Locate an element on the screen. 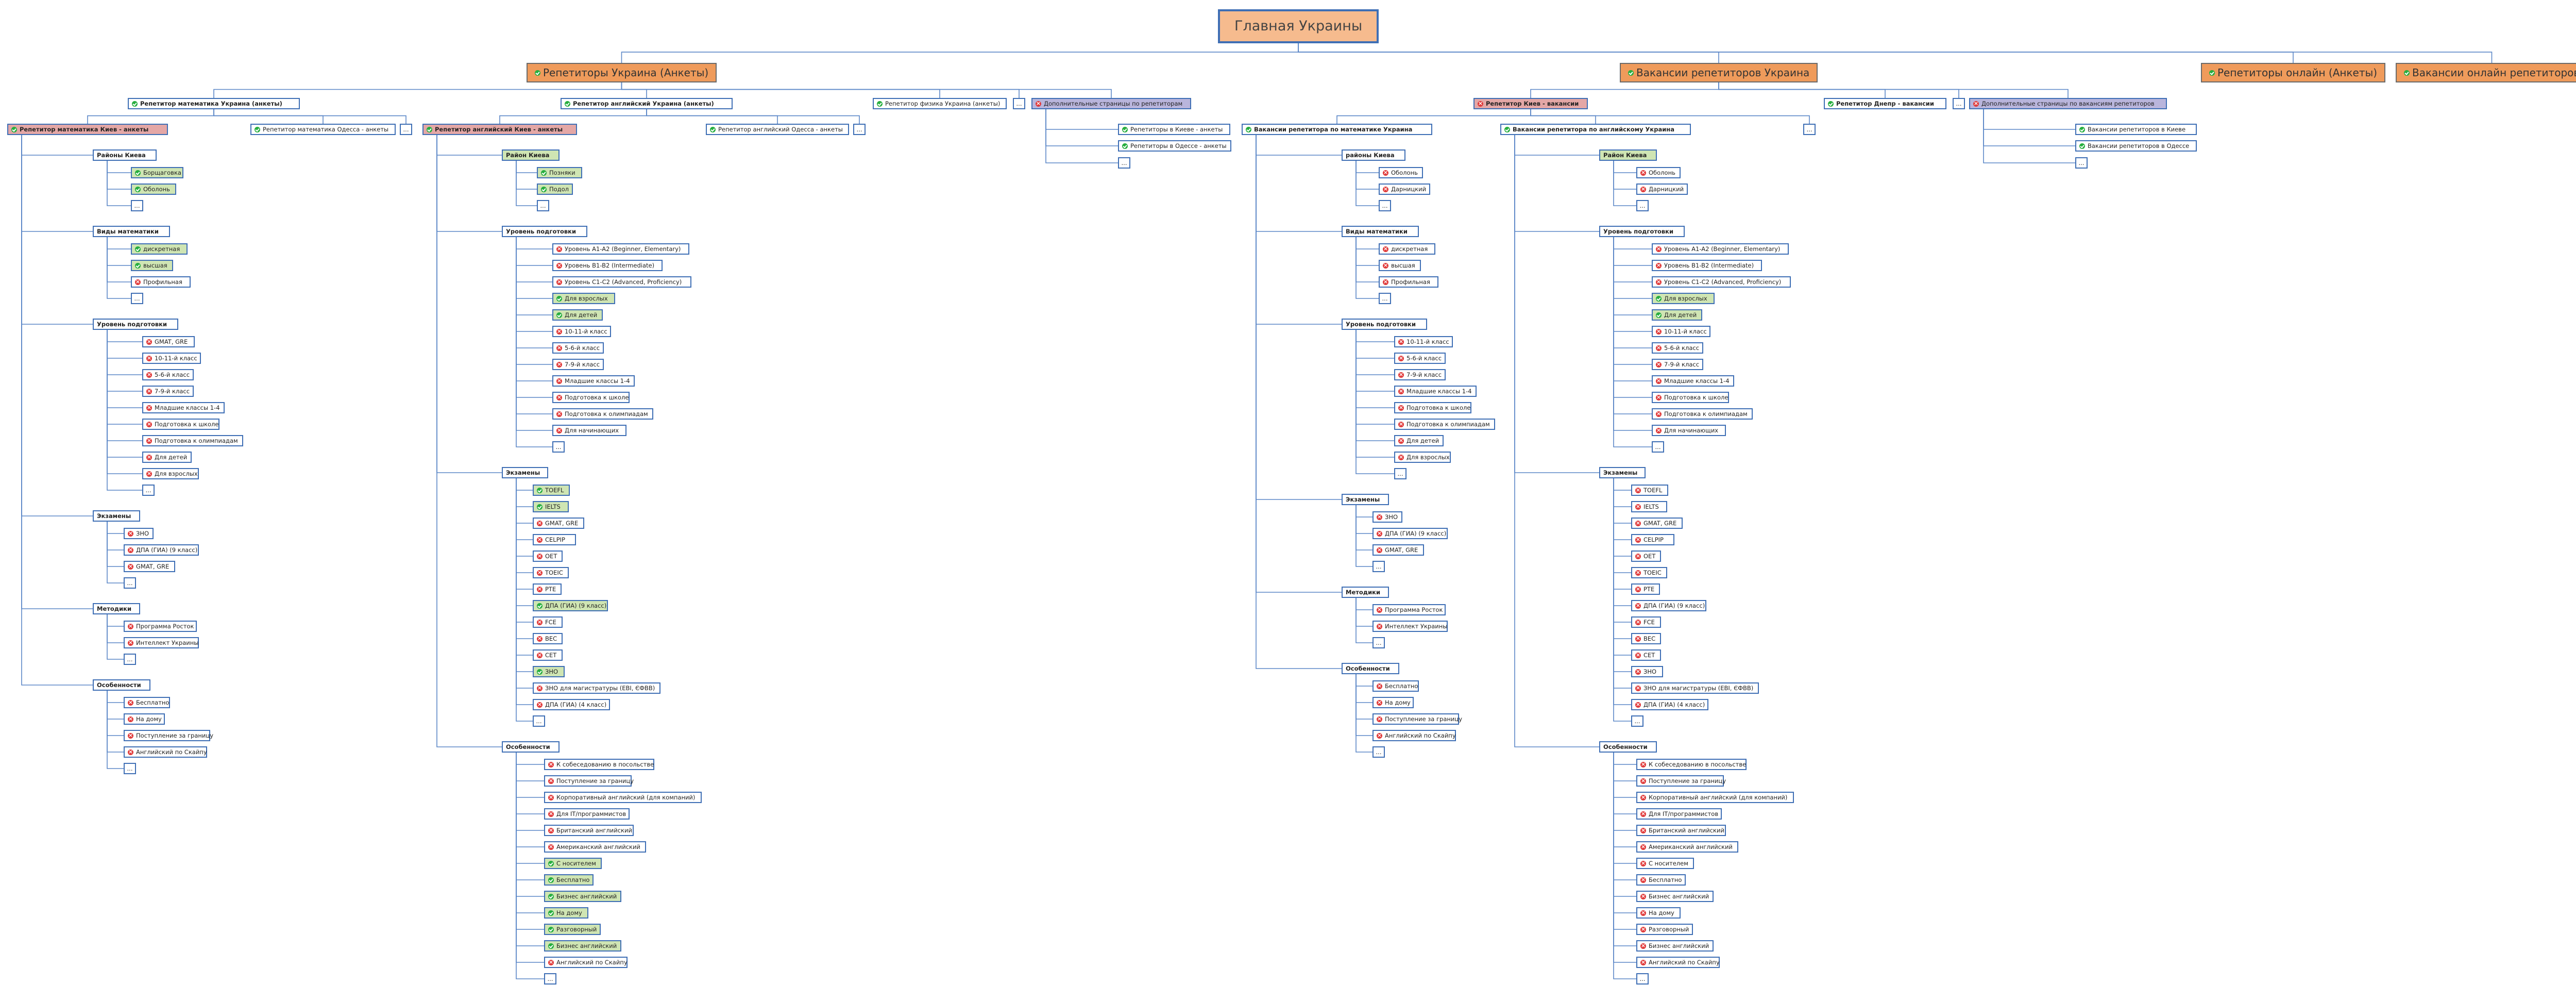 This screenshot has height=1001, width=2576. sitemap-node: CELPIP is located at coordinates (554, 539).